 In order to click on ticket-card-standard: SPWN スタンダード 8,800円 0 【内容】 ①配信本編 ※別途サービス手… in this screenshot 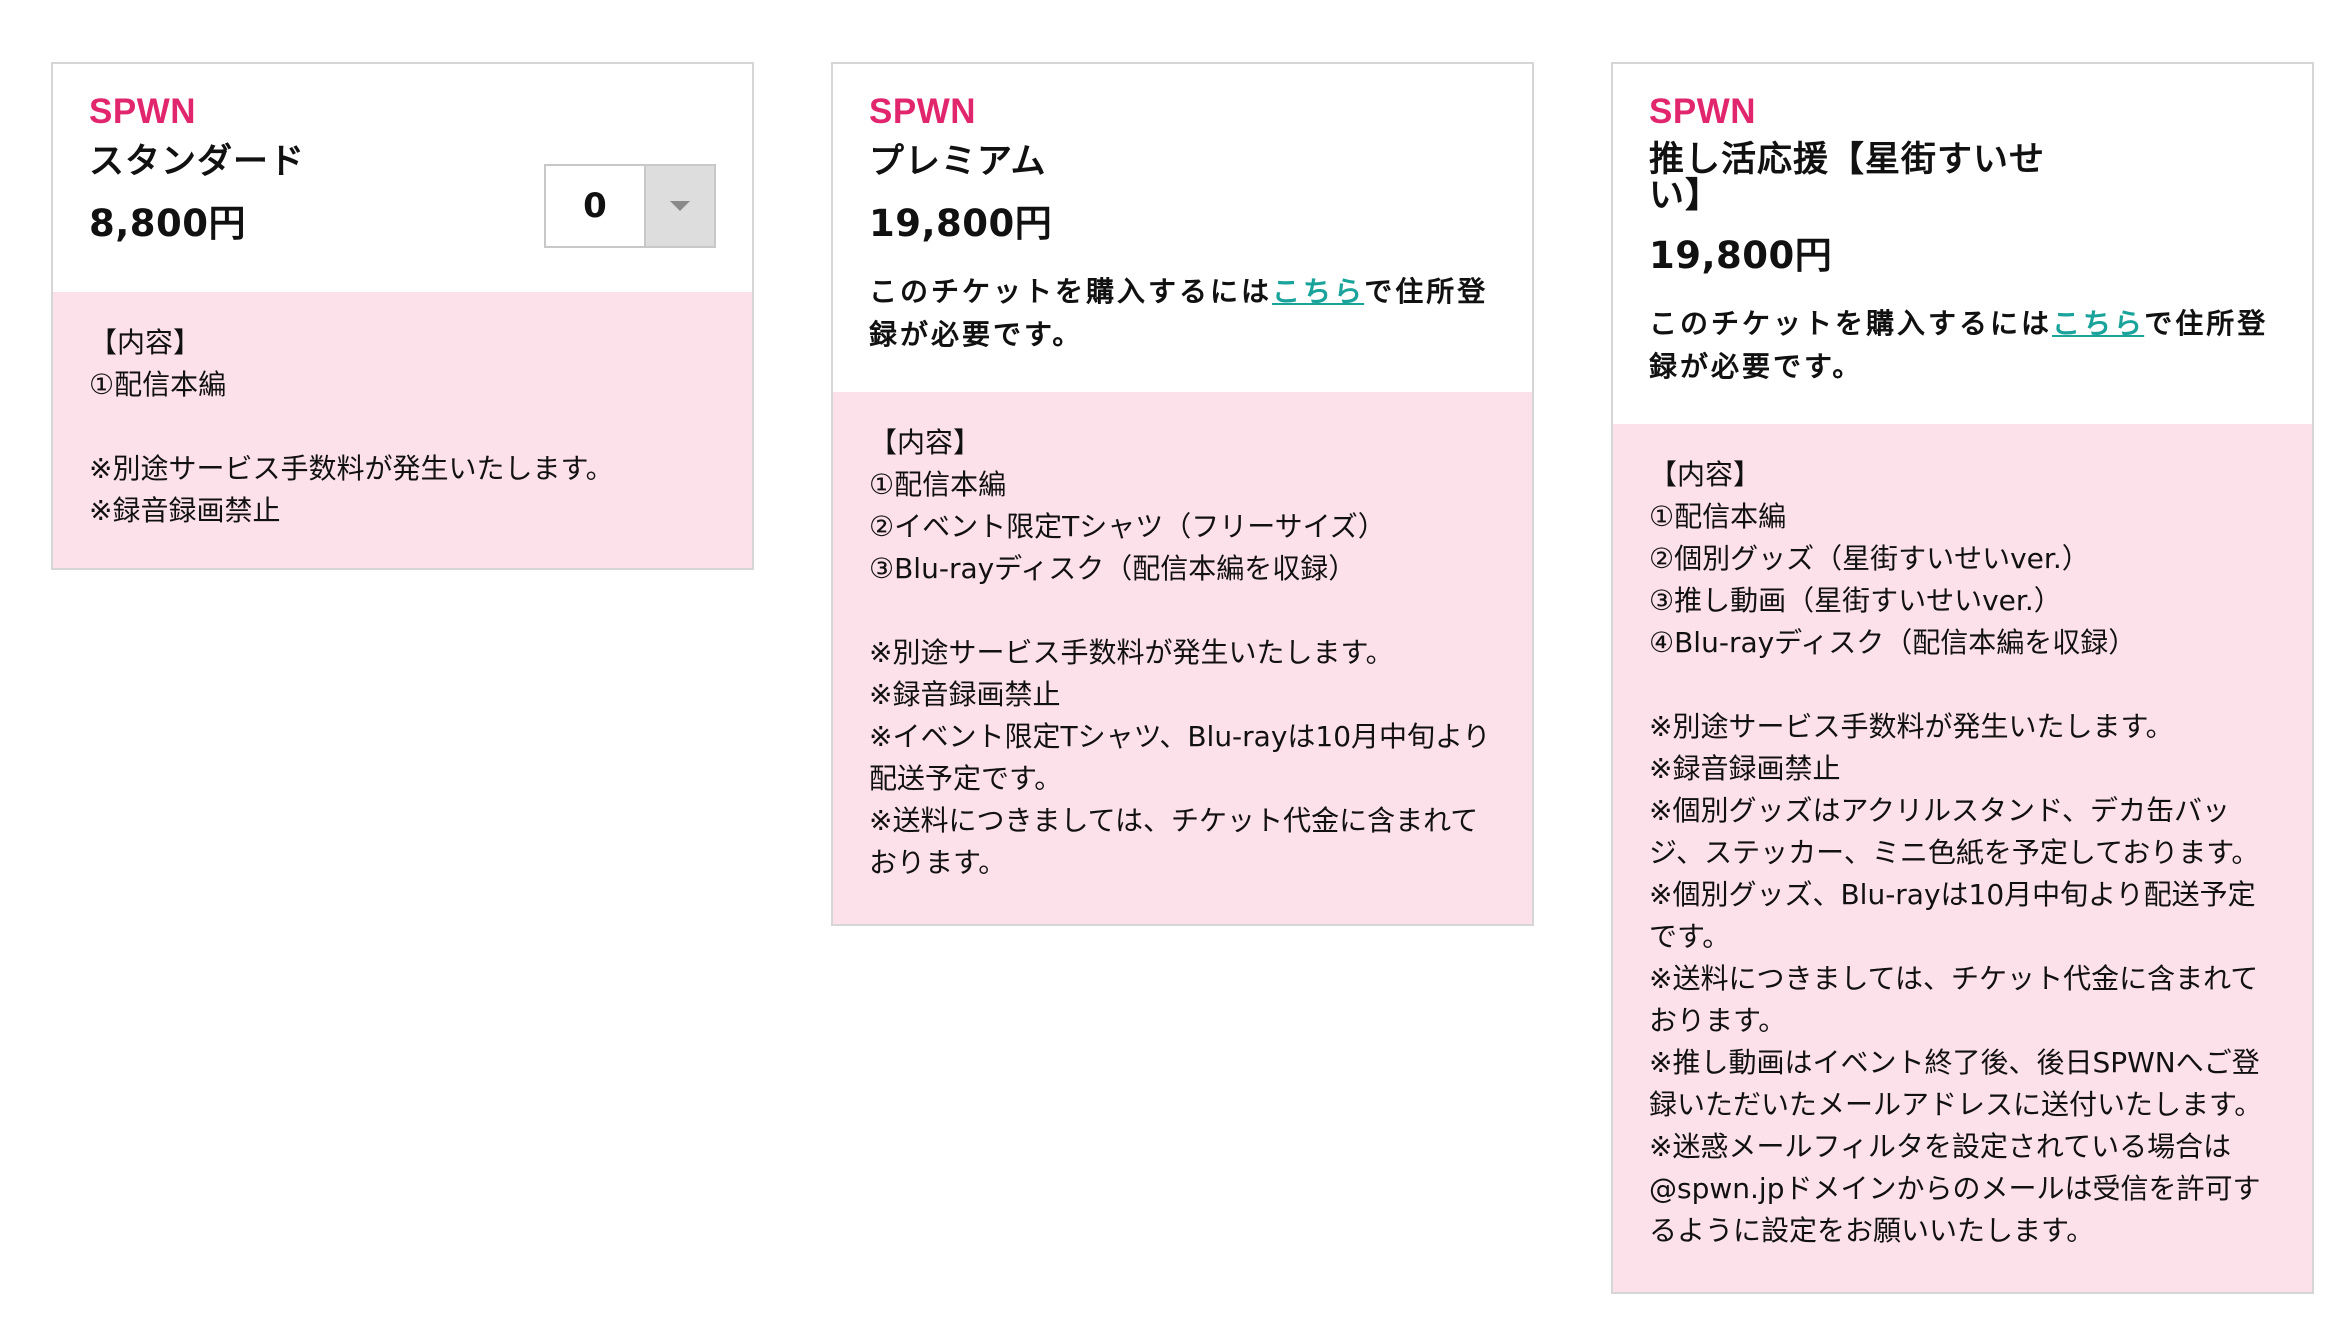, I will do `click(402, 316)`.